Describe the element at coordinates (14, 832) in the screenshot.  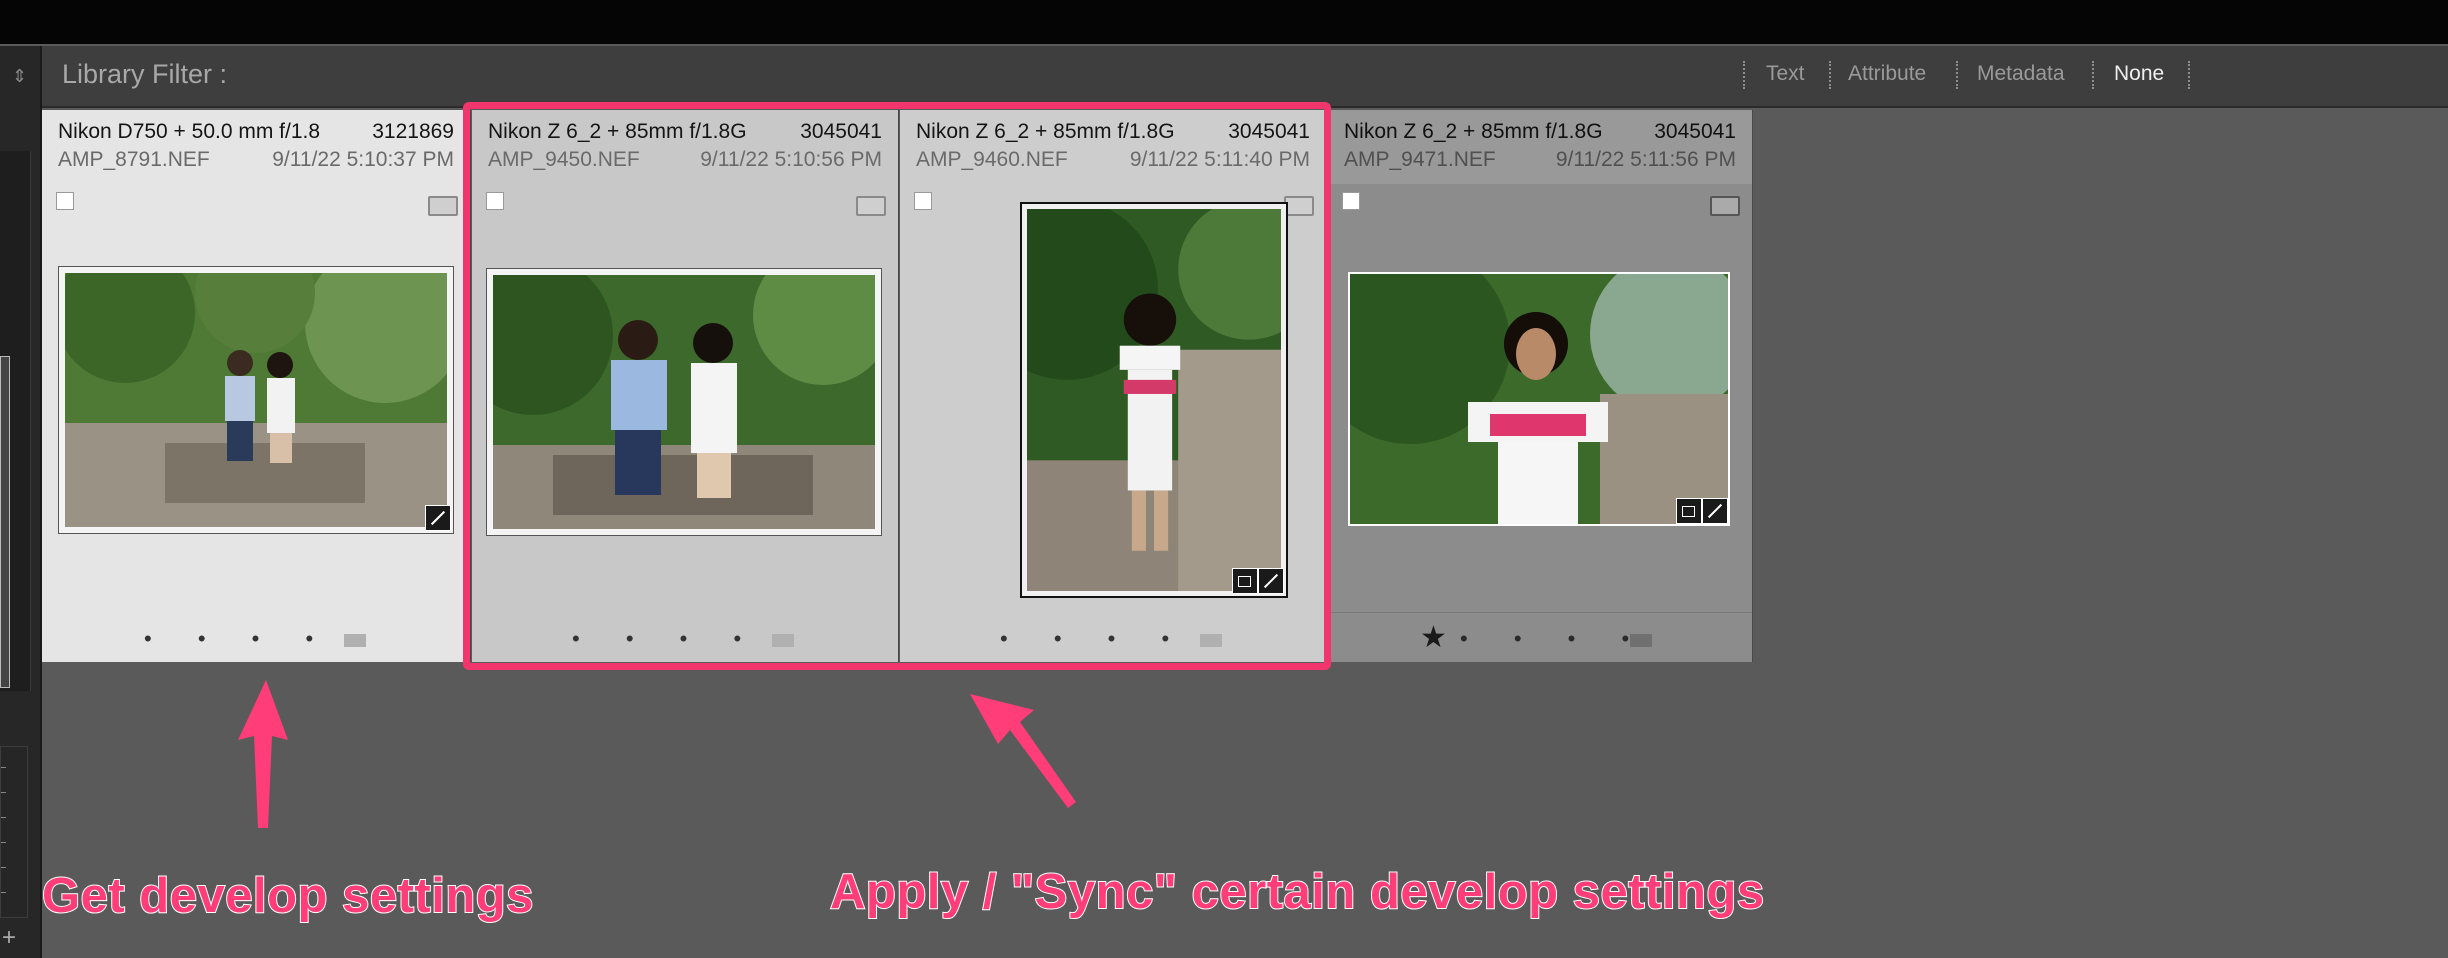
I see `collections-strip` at that location.